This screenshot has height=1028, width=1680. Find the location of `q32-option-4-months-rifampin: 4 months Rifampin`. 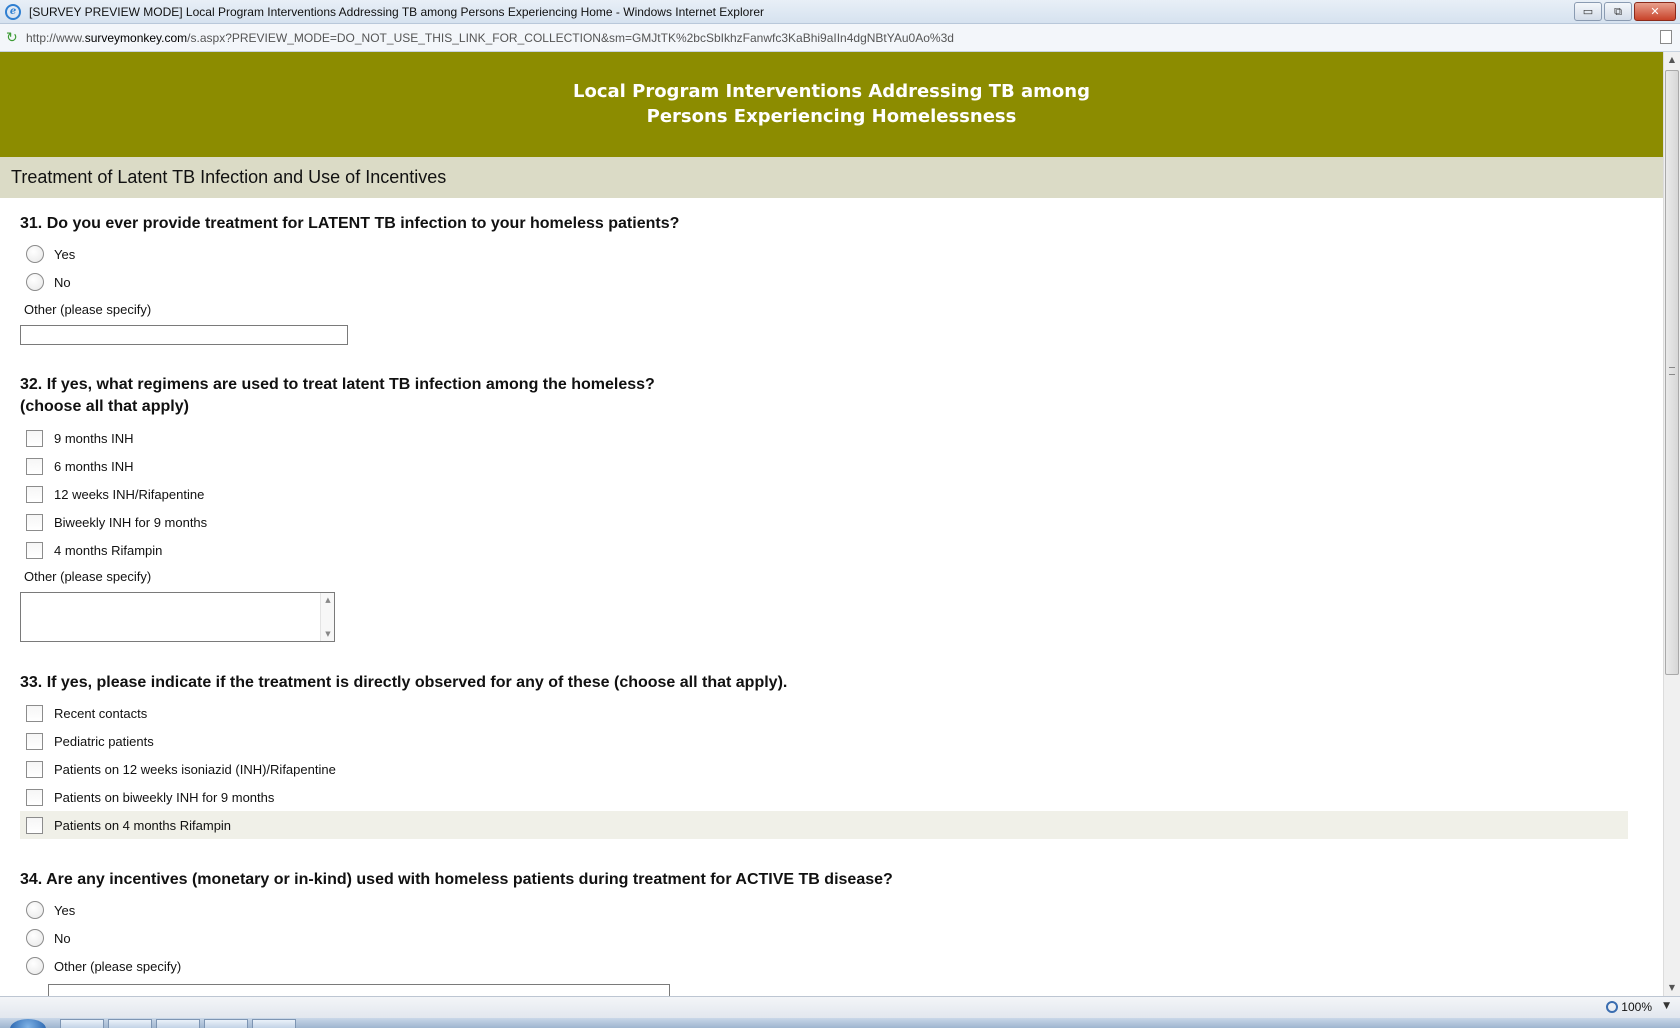

q32-option-4-months-rifampin: 4 months Rifampin is located at coordinates (91, 550).